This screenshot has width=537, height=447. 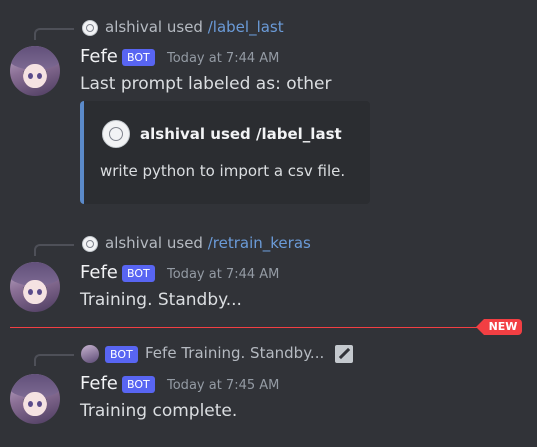 What do you see at coordinates (121, 354) in the screenshot?
I see `reply-bot-tag: BOT` at bounding box center [121, 354].